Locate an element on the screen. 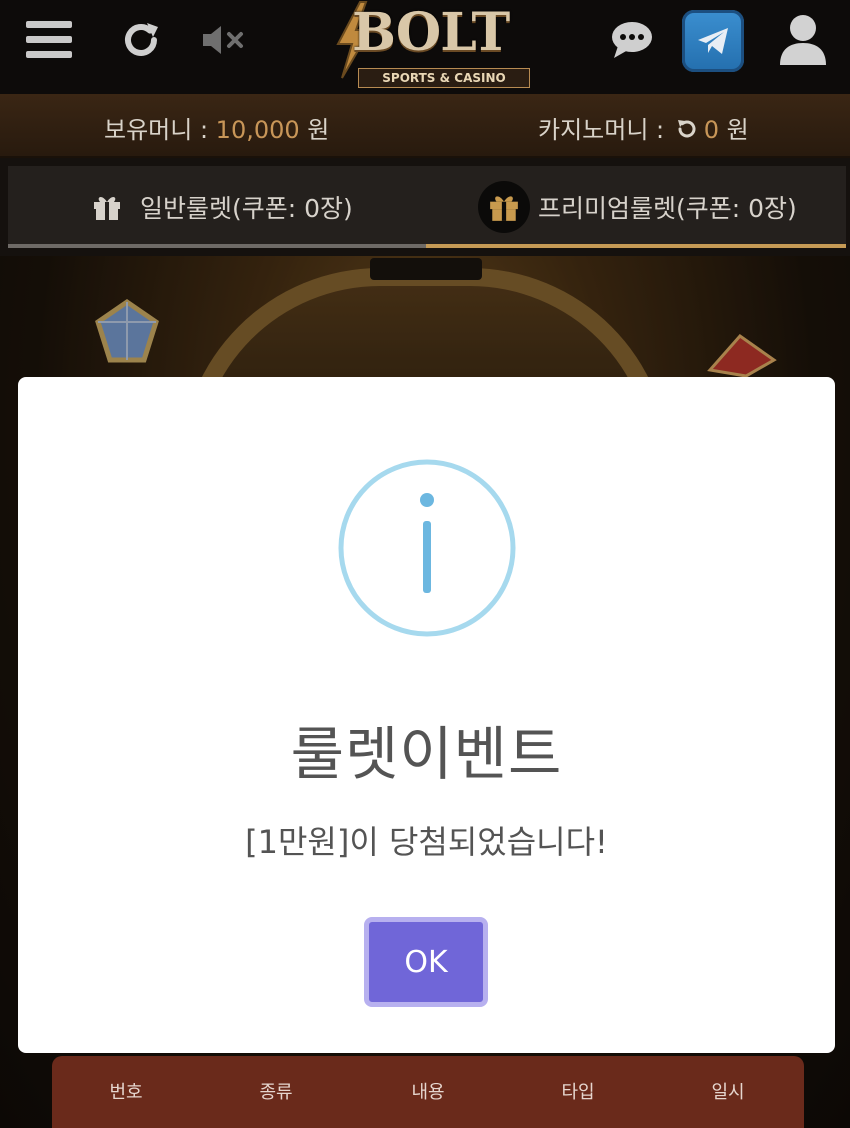 The height and width of the screenshot is (1128, 850). tab-premium-roulette: 프리미엄룰렛(쿠폰: 0장) is located at coordinates (637, 207).